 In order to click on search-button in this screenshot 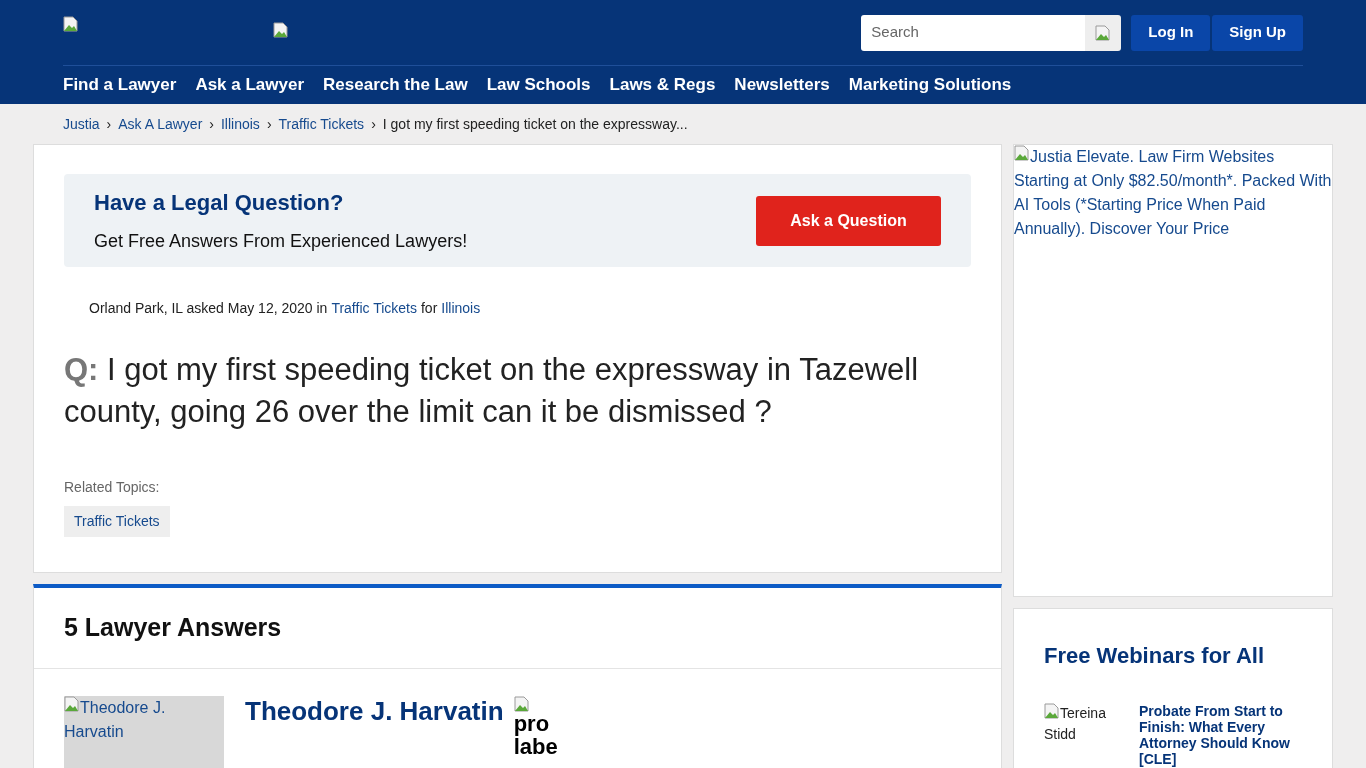, I will do `click(1103, 32)`.